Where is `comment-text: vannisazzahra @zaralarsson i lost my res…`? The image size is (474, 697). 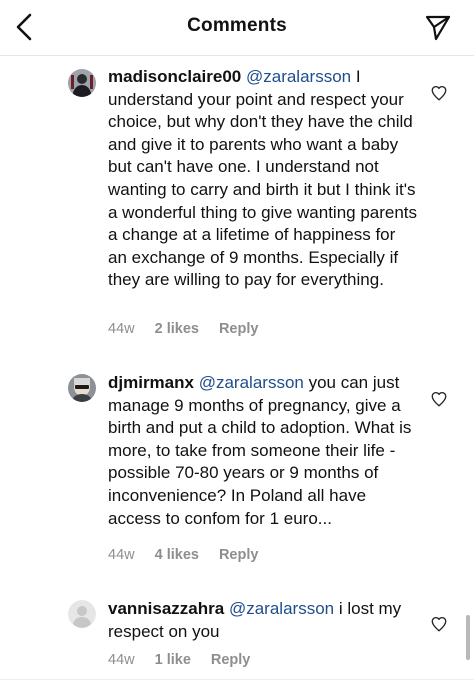
comment-text: vannisazzahra @zaralarsson i lost my res… is located at coordinates (263, 620).